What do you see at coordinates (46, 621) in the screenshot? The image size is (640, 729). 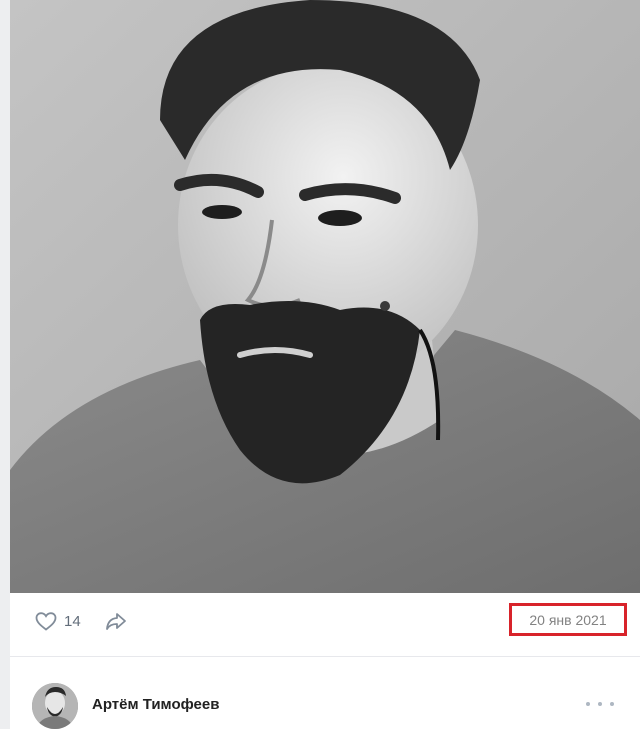 I see `heart-icon` at bounding box center [46, 621].